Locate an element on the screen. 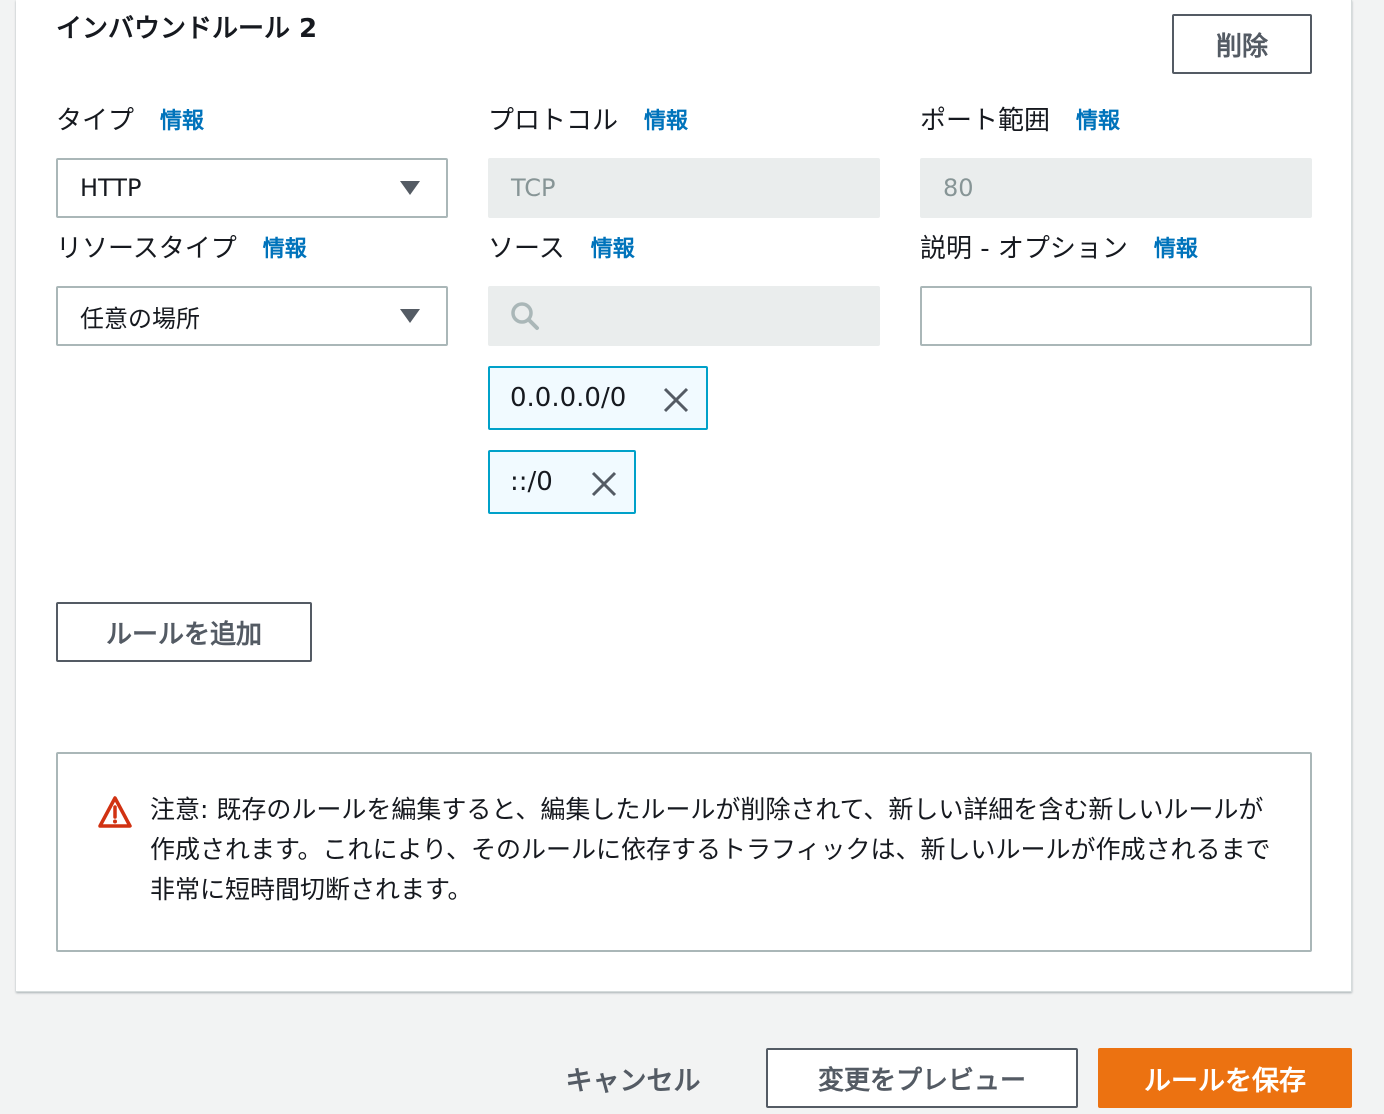 The height and width of the screenshot is (1114, 1384). type-label-group: タイプ 情報 is located at coordinates (130, 118).